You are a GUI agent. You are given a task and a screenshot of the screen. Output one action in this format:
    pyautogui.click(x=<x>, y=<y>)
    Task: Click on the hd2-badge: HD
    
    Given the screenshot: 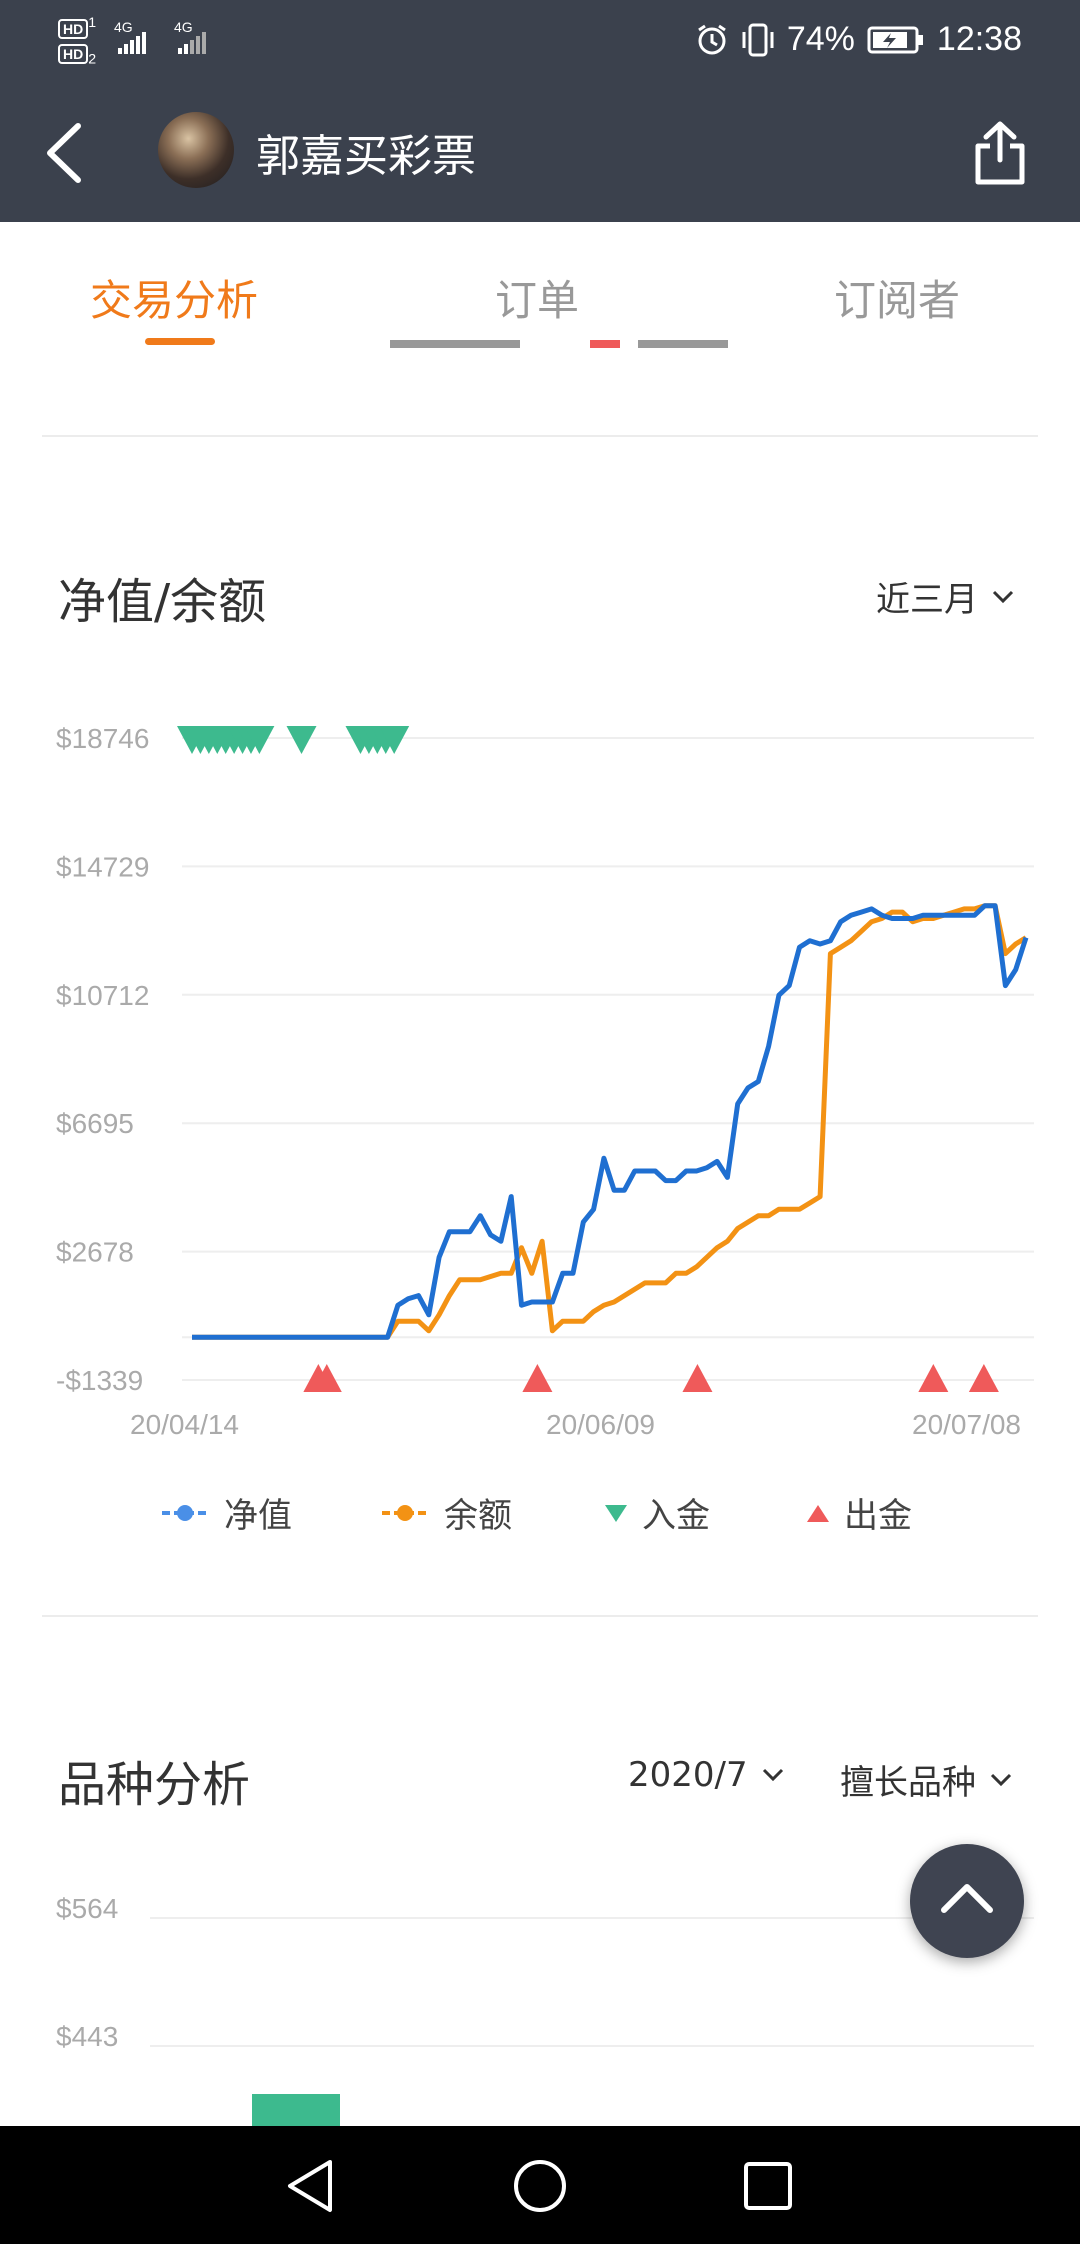 What is the action you would take?
    pyautogui.click(x=73, y=53)
    